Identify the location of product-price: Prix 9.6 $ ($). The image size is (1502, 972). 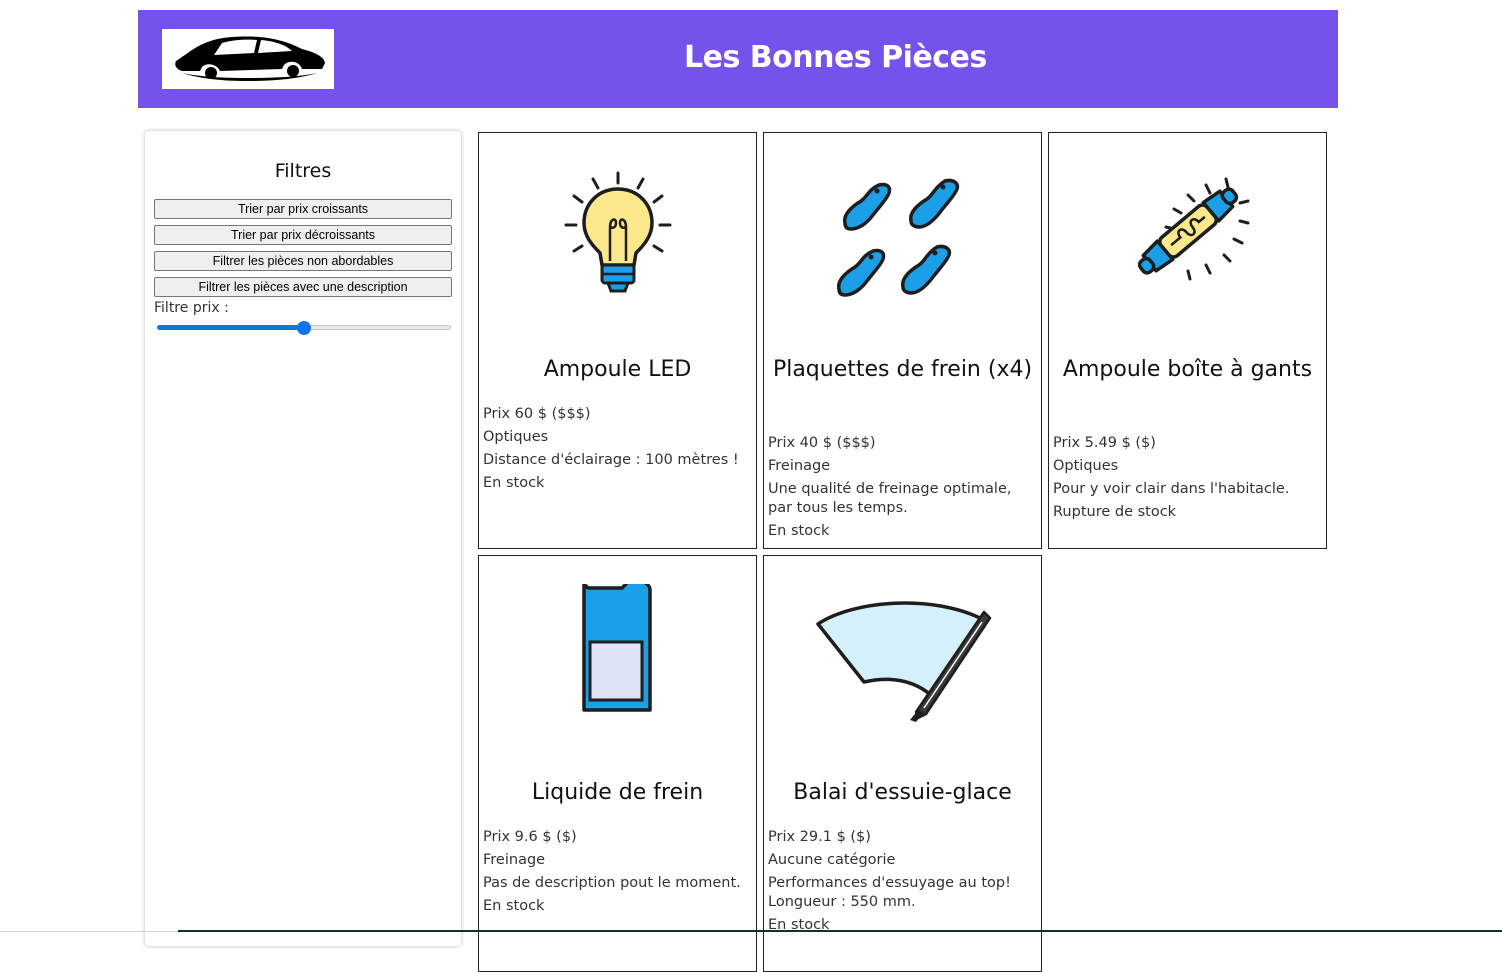
(530, 837).